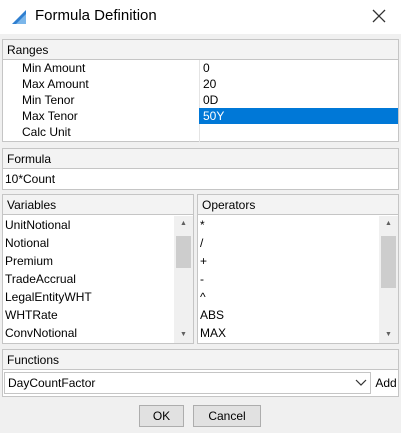  I want to click on functions-dropdown: DayCountFactor, so click(187, 383).